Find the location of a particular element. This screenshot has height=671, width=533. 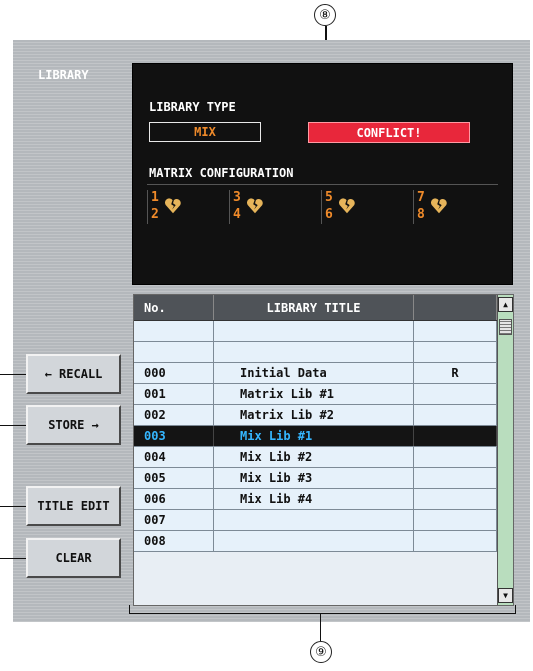

scroll-down-arrow-icon: ▼ is located at coordinates (505, 595).